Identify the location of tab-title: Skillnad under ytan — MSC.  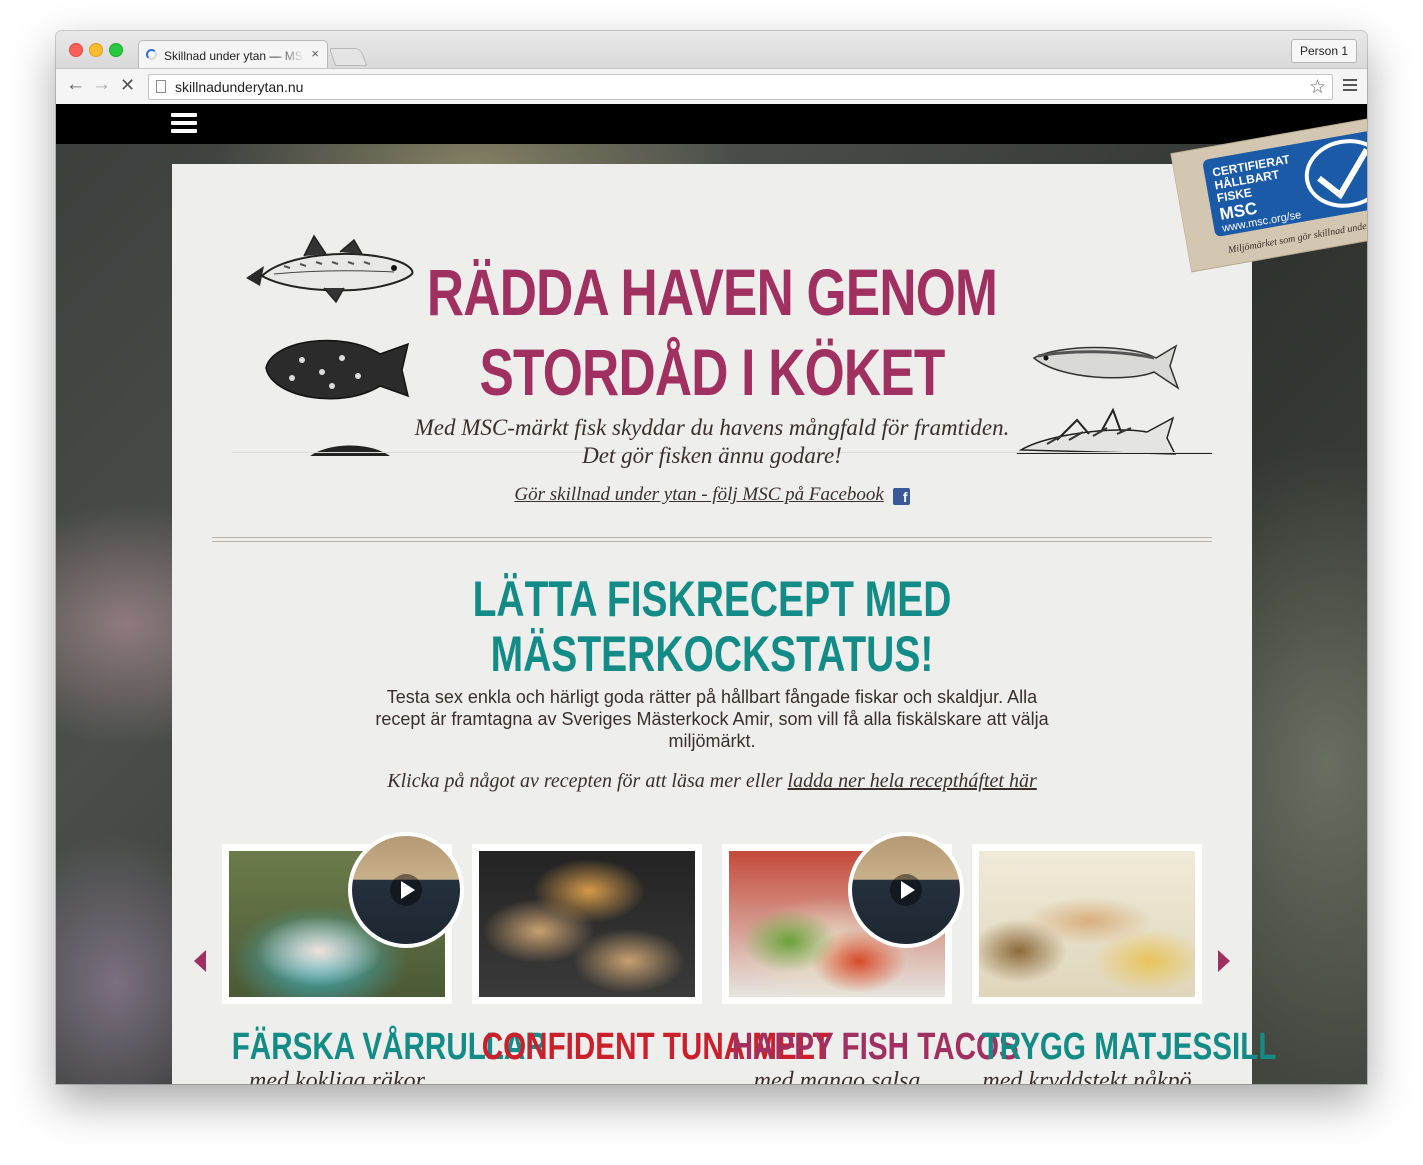
(234, 56).